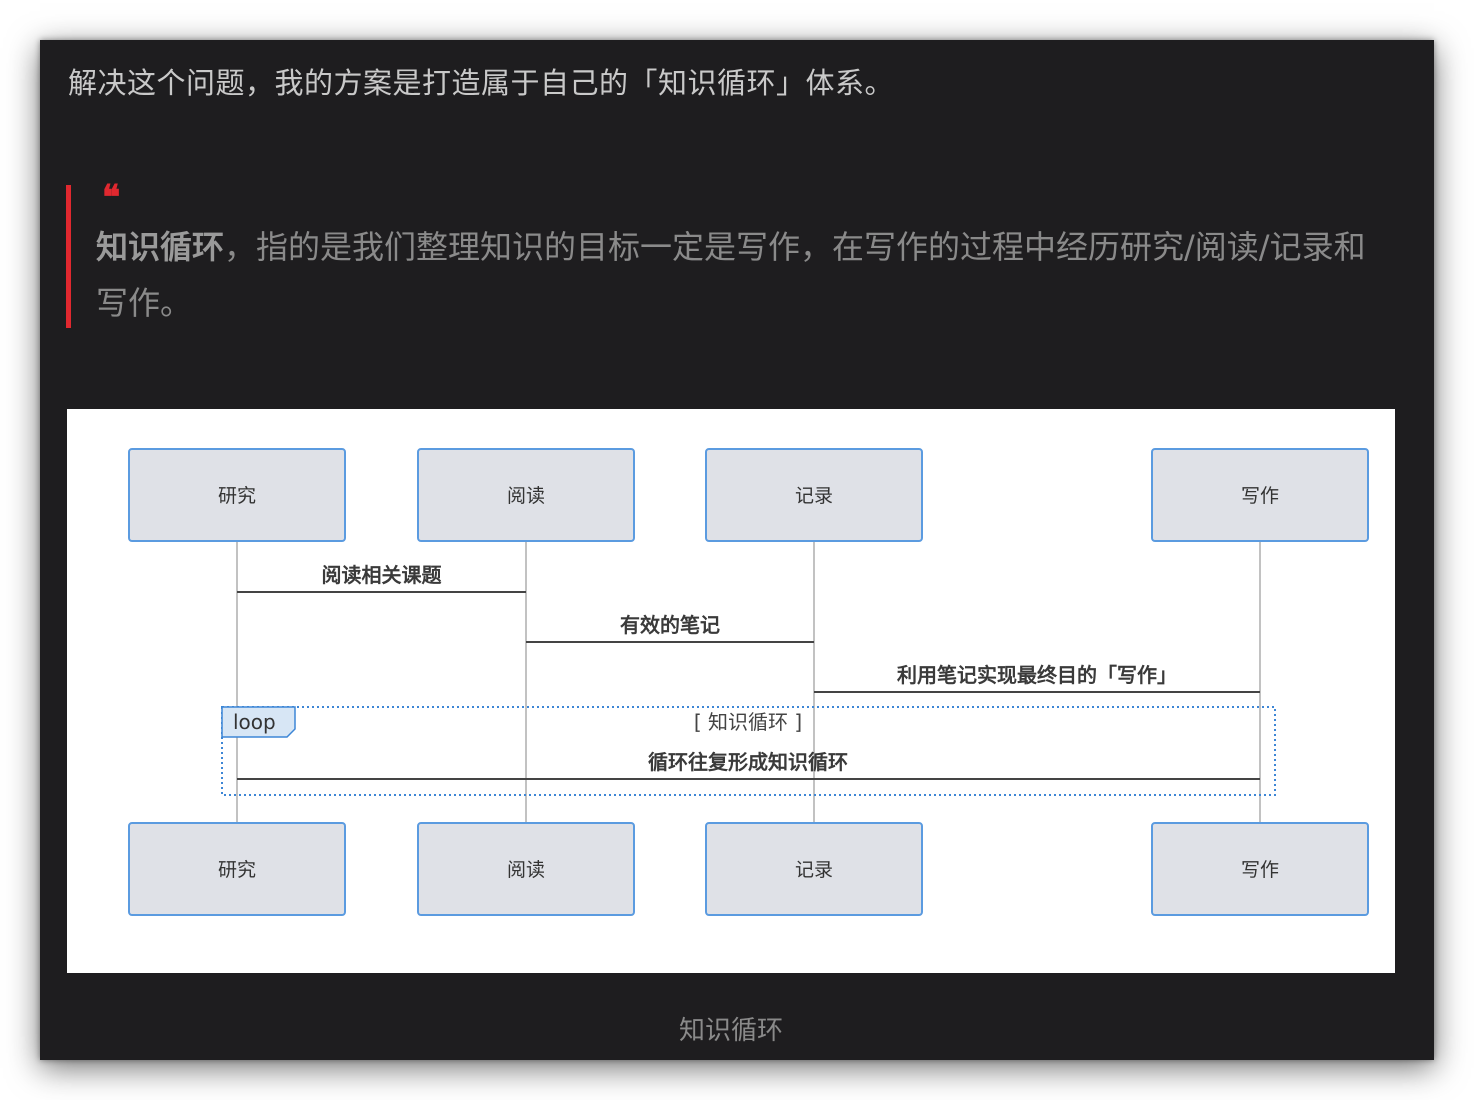 Image resolution: width=1474 pixels, height=1100 pixels. I want to click on lead-paragraph: 解决这个问题，我的方案是打造属于自己的「知识循环」体系。, so click(481, 83).